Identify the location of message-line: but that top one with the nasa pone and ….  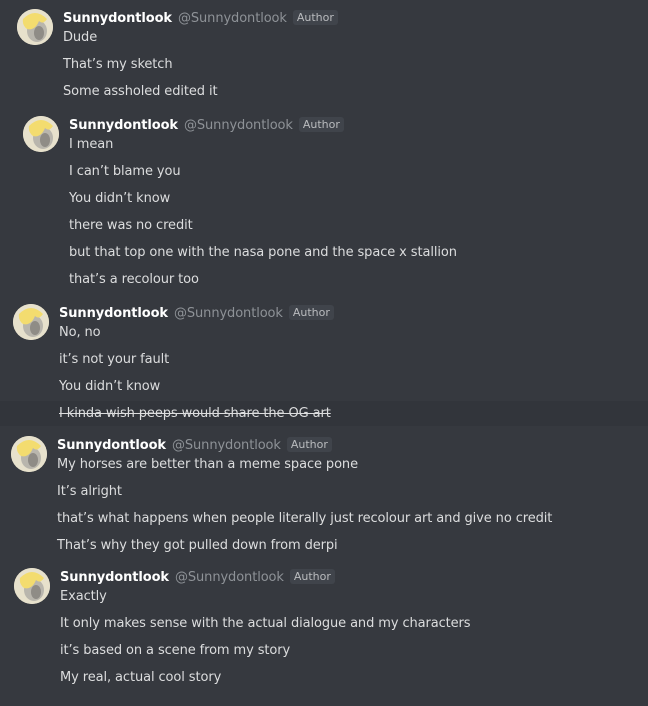
(263, 252).